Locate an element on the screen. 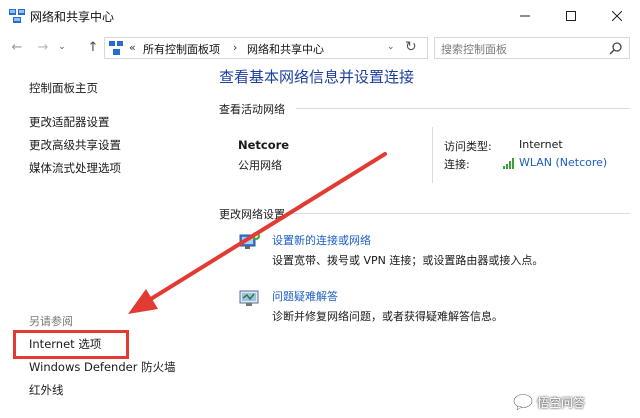 This screenshot has height=418, width=640. annotation-highlight-box is located at coordinates (71, 344).